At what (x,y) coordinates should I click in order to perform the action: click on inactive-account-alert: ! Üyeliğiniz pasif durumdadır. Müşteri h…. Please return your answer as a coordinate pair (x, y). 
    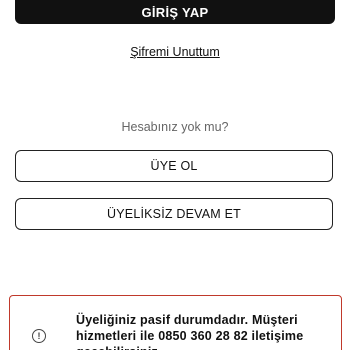
    Looking at the image, I should click on (175, 322).